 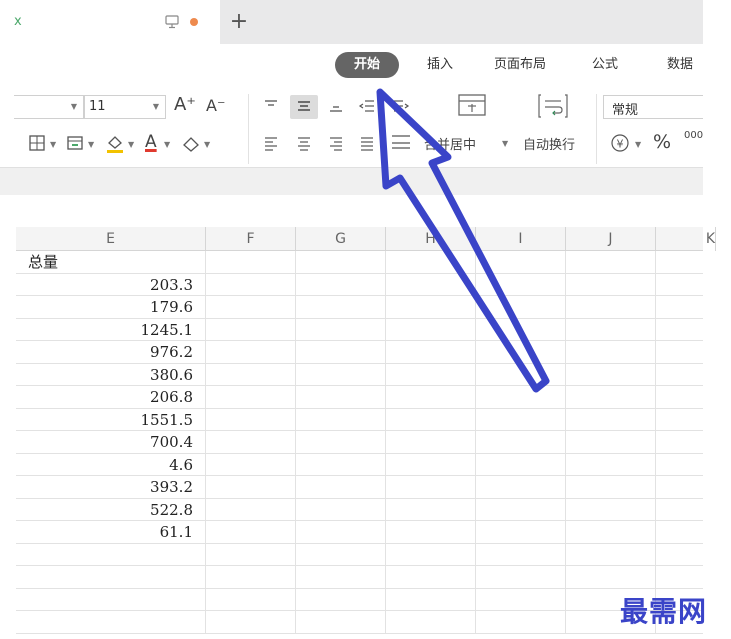 I want to click on column-header-k: K, so click(x=686, y=239).